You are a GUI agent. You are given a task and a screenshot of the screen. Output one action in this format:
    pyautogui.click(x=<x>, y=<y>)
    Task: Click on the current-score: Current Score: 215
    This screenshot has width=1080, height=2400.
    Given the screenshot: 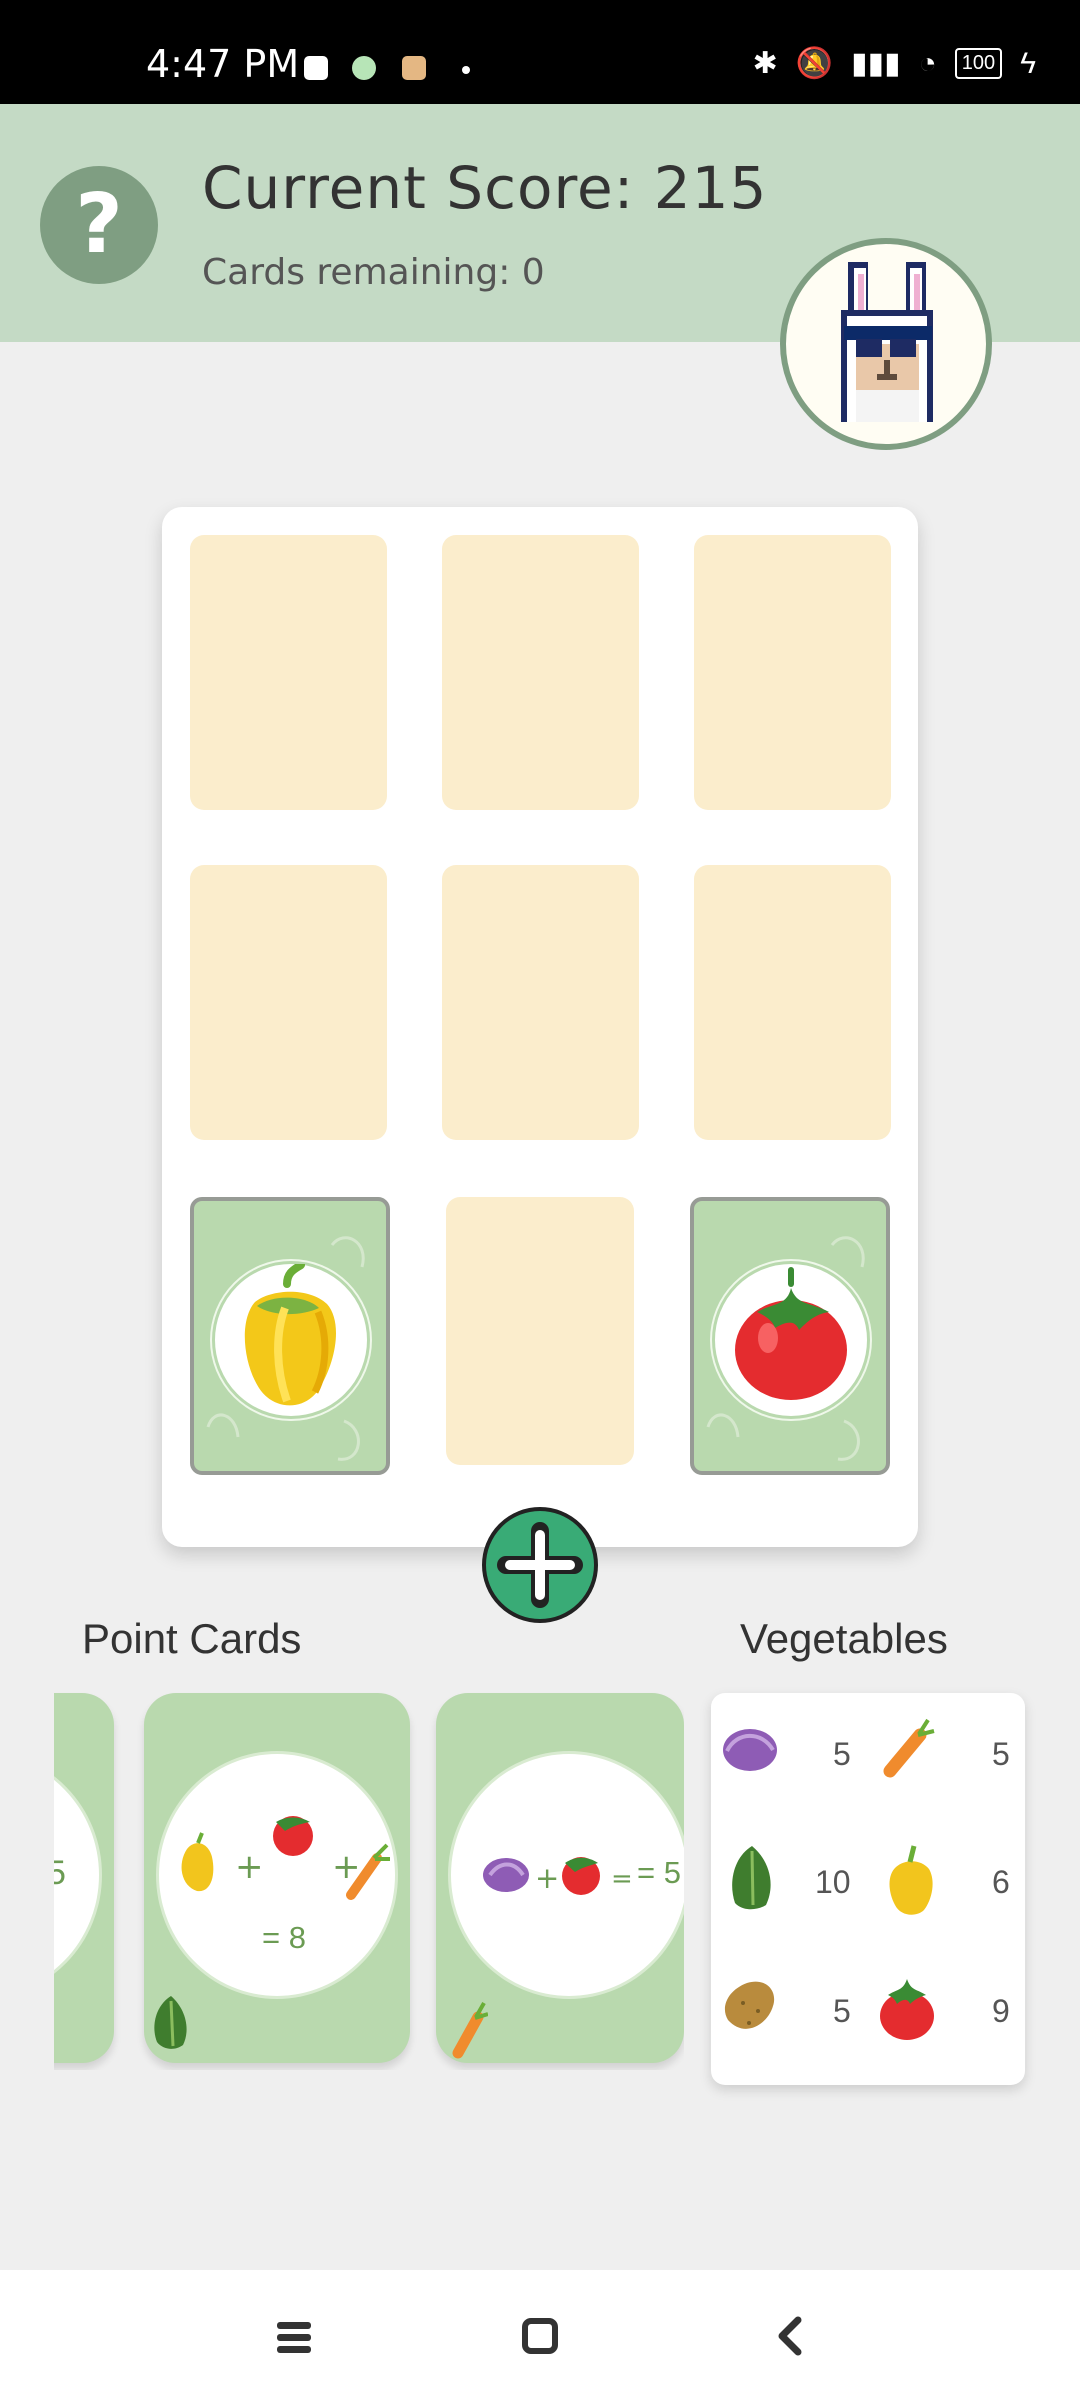 What is the action you would take?
    pyautogui.click(x=485, y=188)
    